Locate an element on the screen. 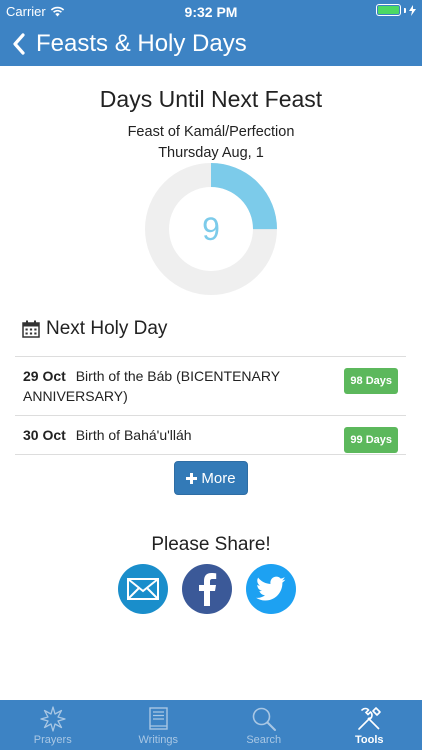 This screenshot has height=750, width=422. calendar-icon is located at coordinates (31, 329).